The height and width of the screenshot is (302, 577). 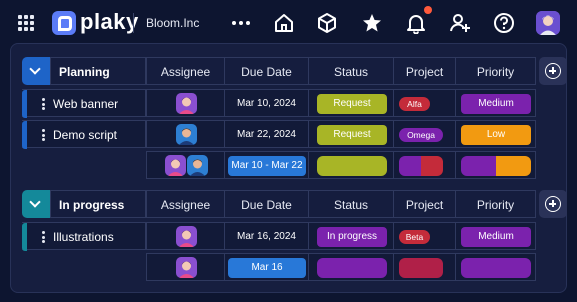 I want to click on column-label: Priority, so click(x=495, y=72).